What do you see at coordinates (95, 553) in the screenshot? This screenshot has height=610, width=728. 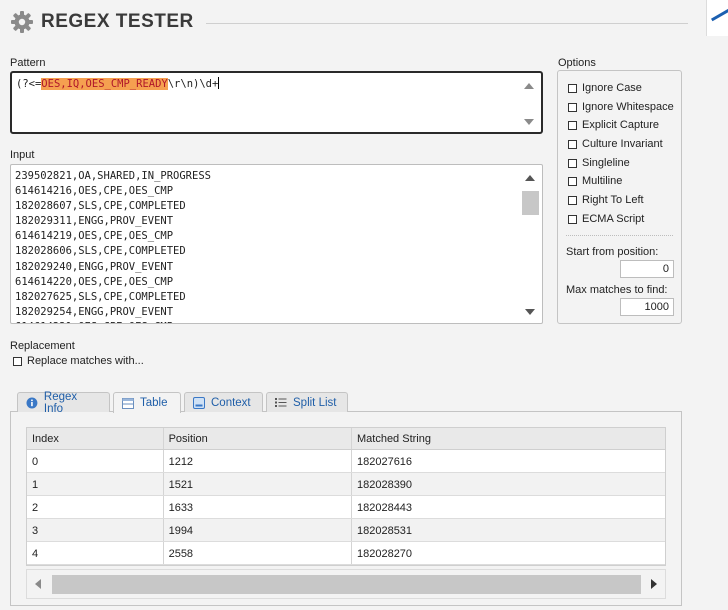 I see `table-cell: 4` at bounding box center [95, 553].